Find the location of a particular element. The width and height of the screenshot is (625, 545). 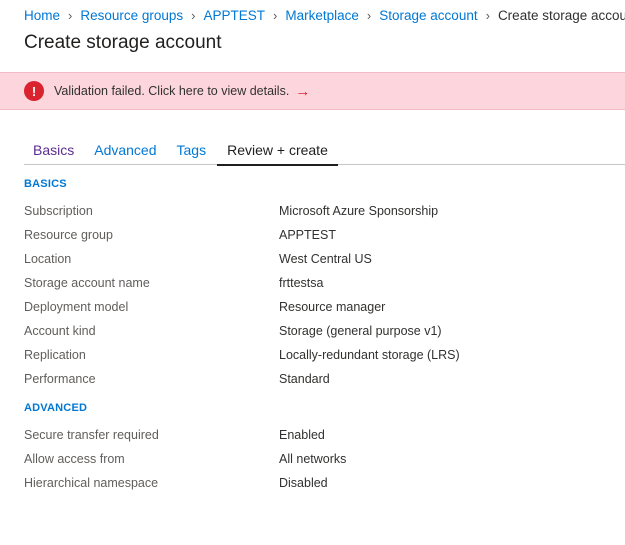

summary-row: Deployment model Resource manager is located at coordinates (314, 307).